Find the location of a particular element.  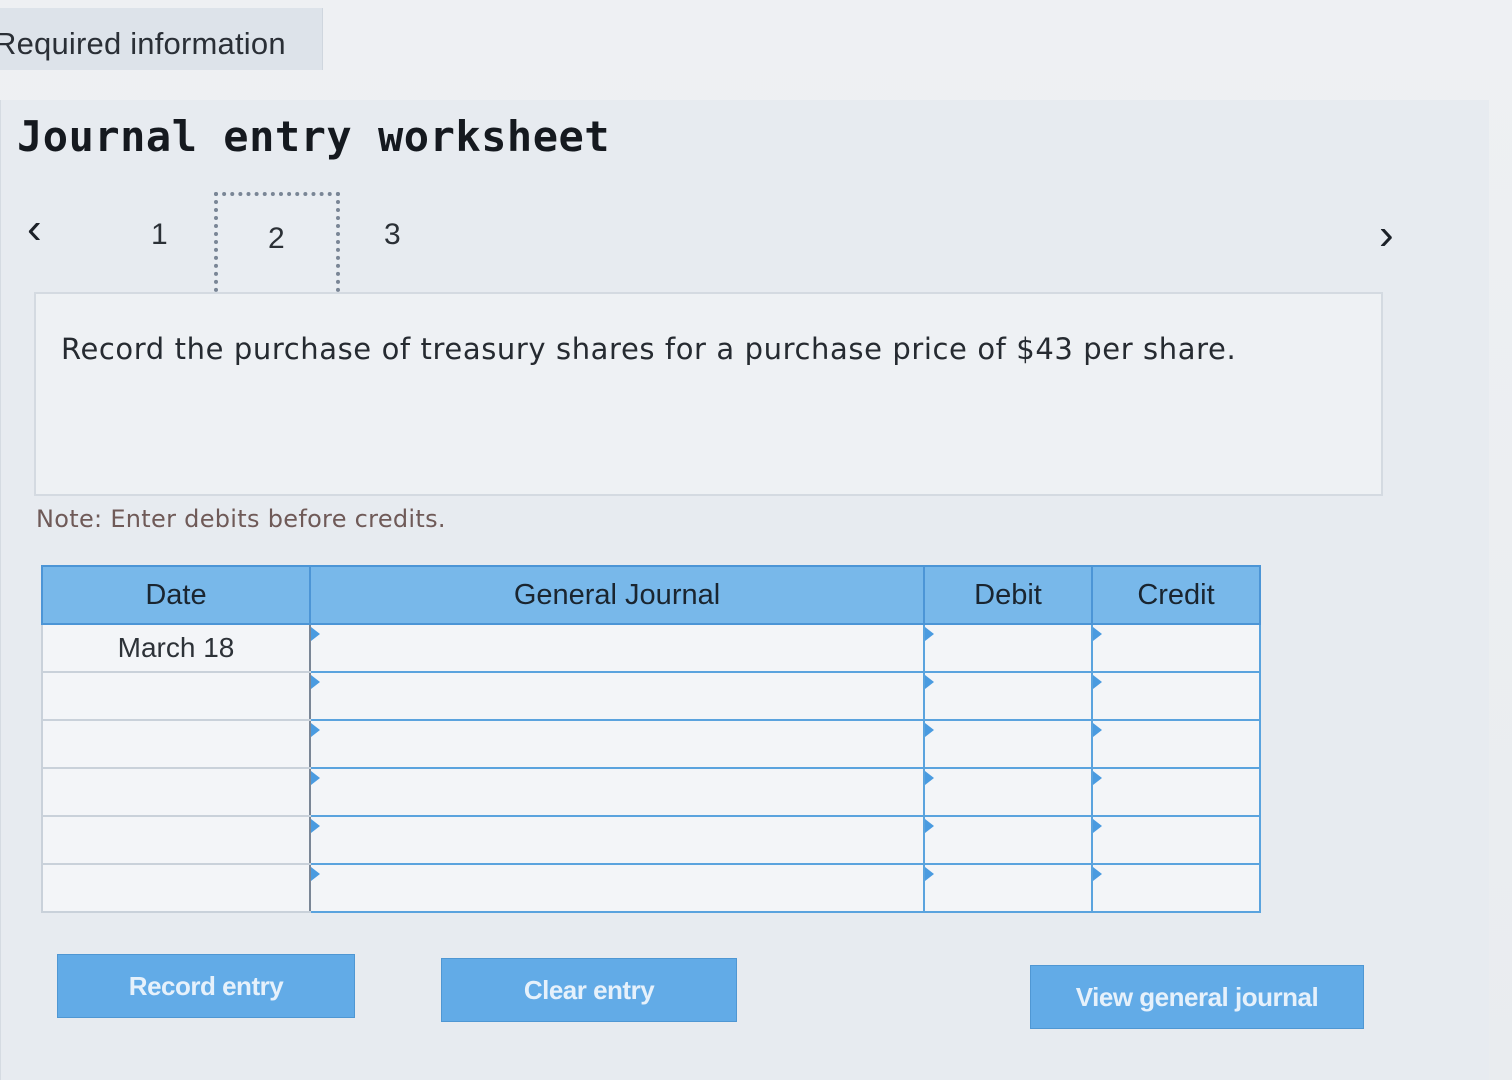

page-1-link: 1 is located at coordinates (159, 235).